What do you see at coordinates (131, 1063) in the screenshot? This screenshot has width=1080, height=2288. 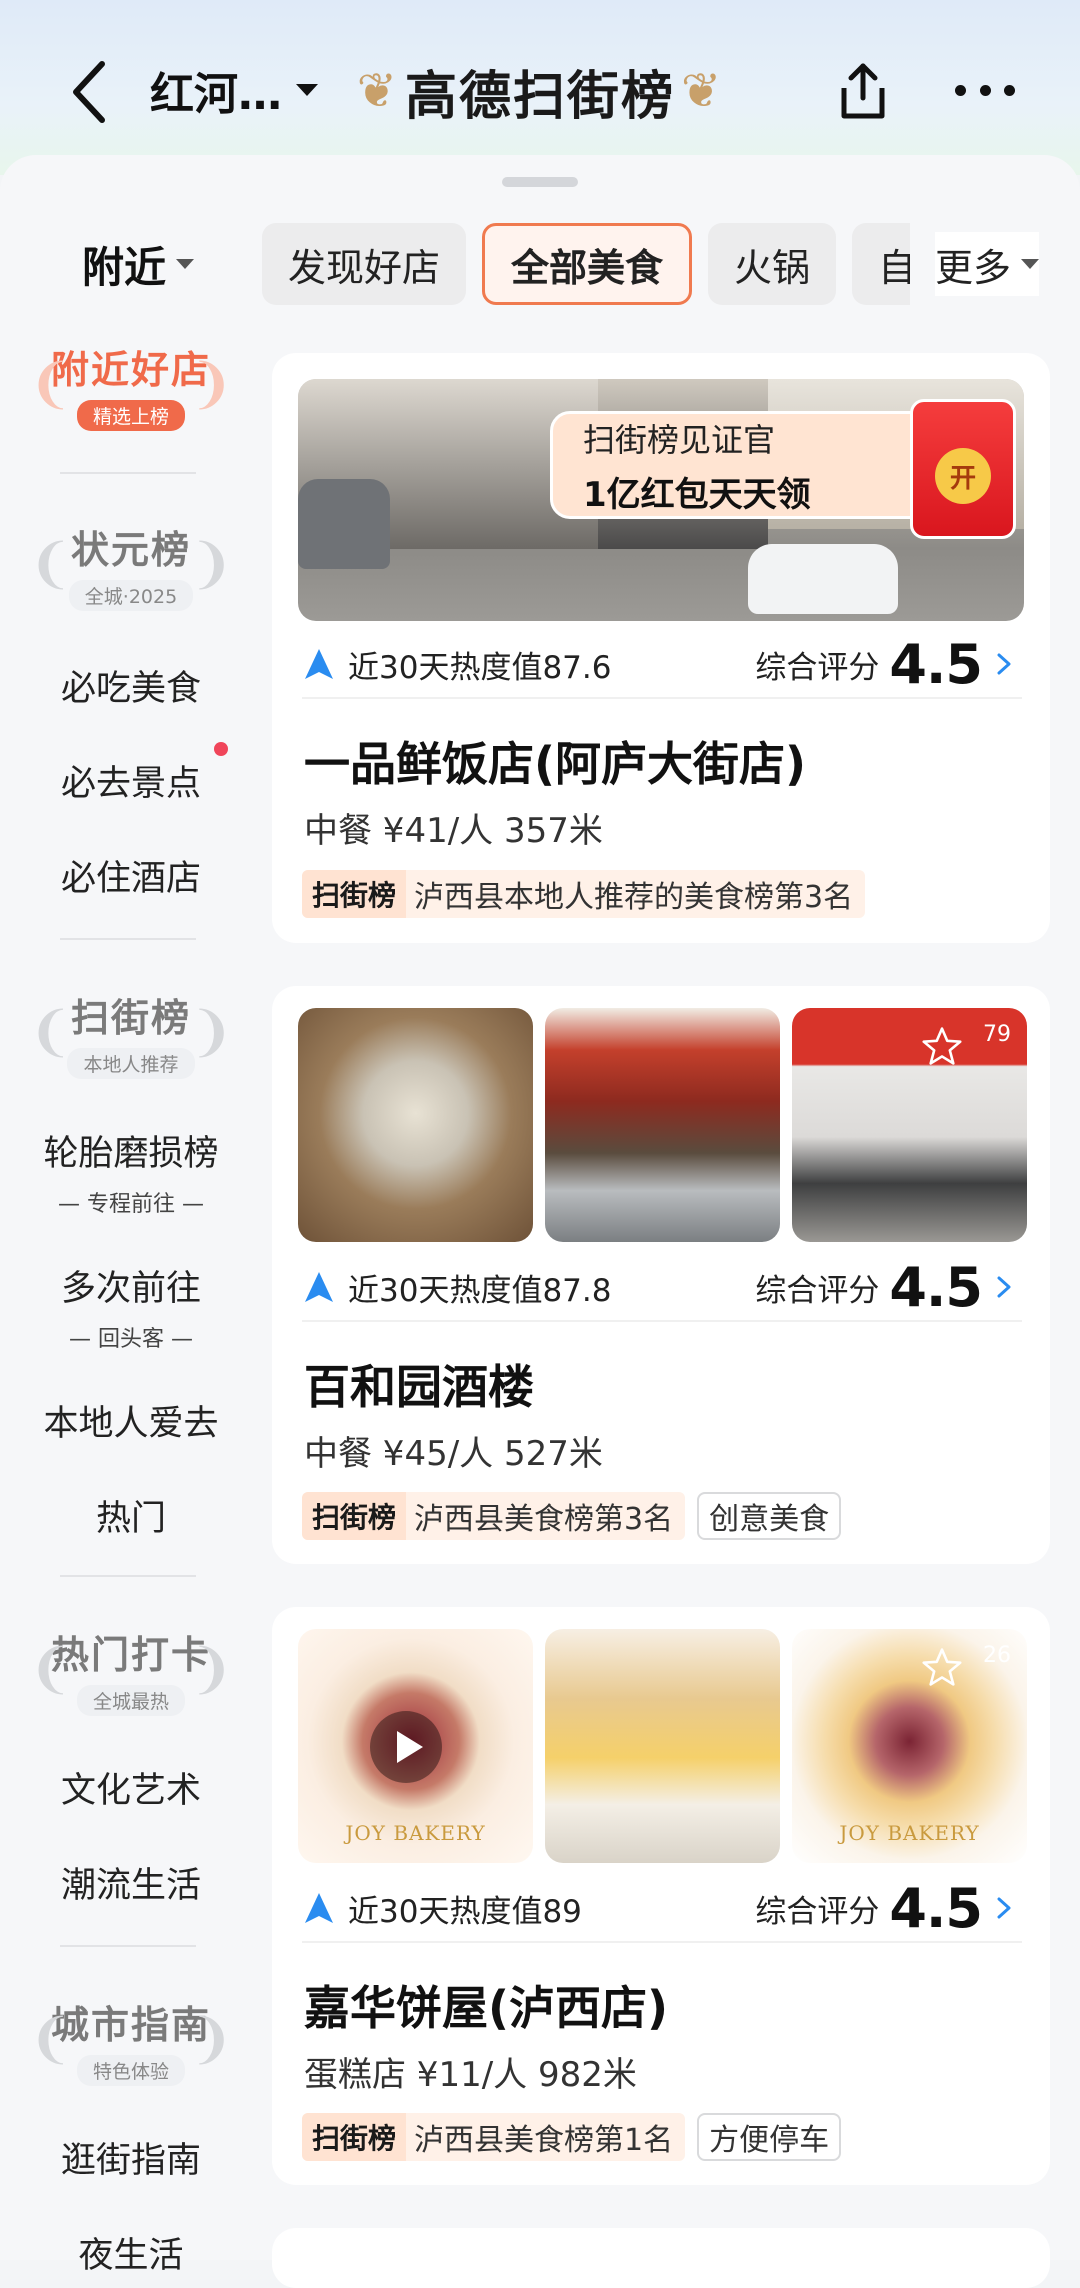 I see `section-subtitle: 本地人推荐` at bounding box center [131, 1063].